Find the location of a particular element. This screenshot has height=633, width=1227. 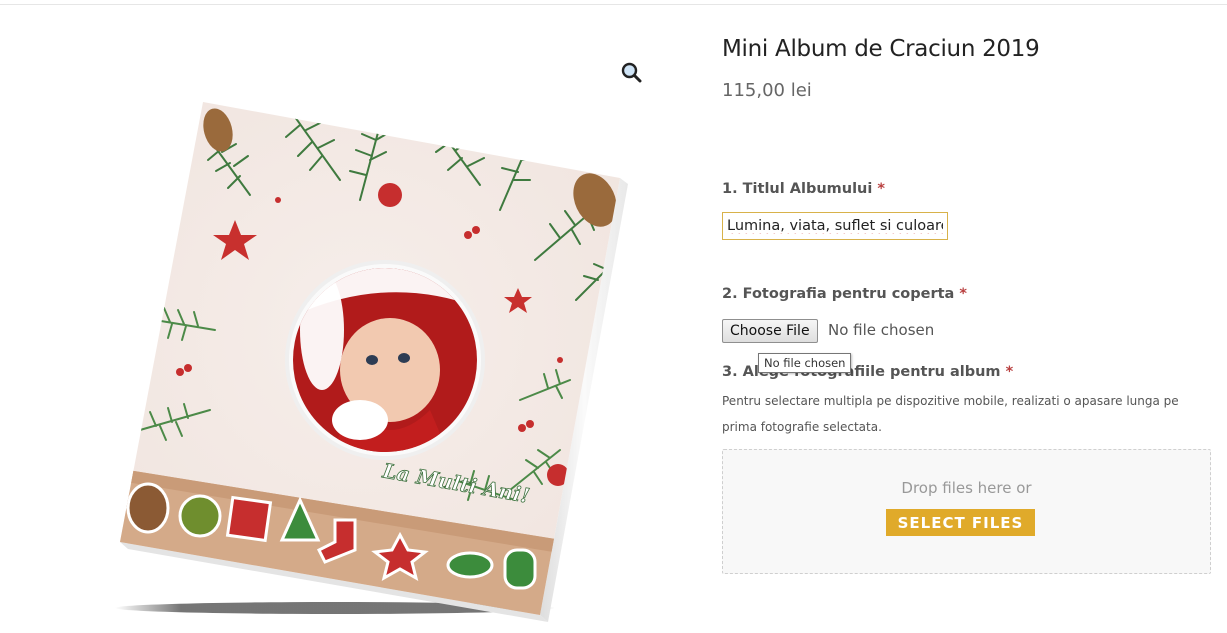

file-dropzone: Drop files here or SELECT FILES is located at coordinates (966, 511).